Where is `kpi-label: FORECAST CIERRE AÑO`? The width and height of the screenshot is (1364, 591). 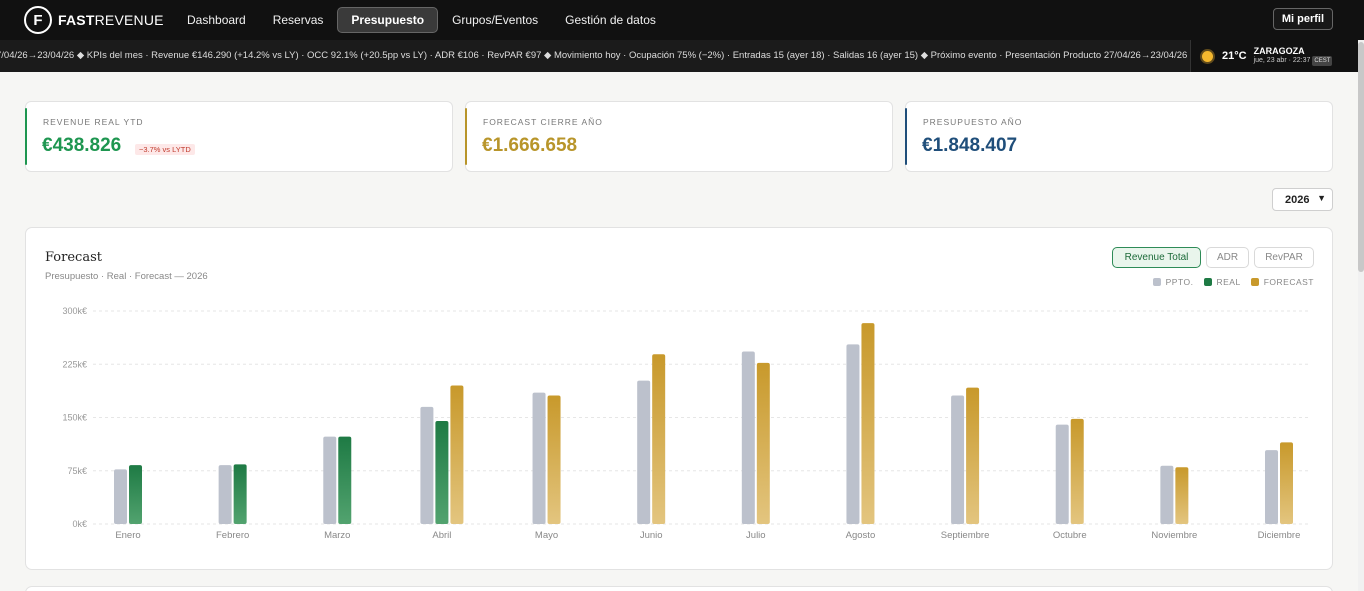
kpi-label: FORECAST CIERRE AÑO is located at coordinates (543, 122).